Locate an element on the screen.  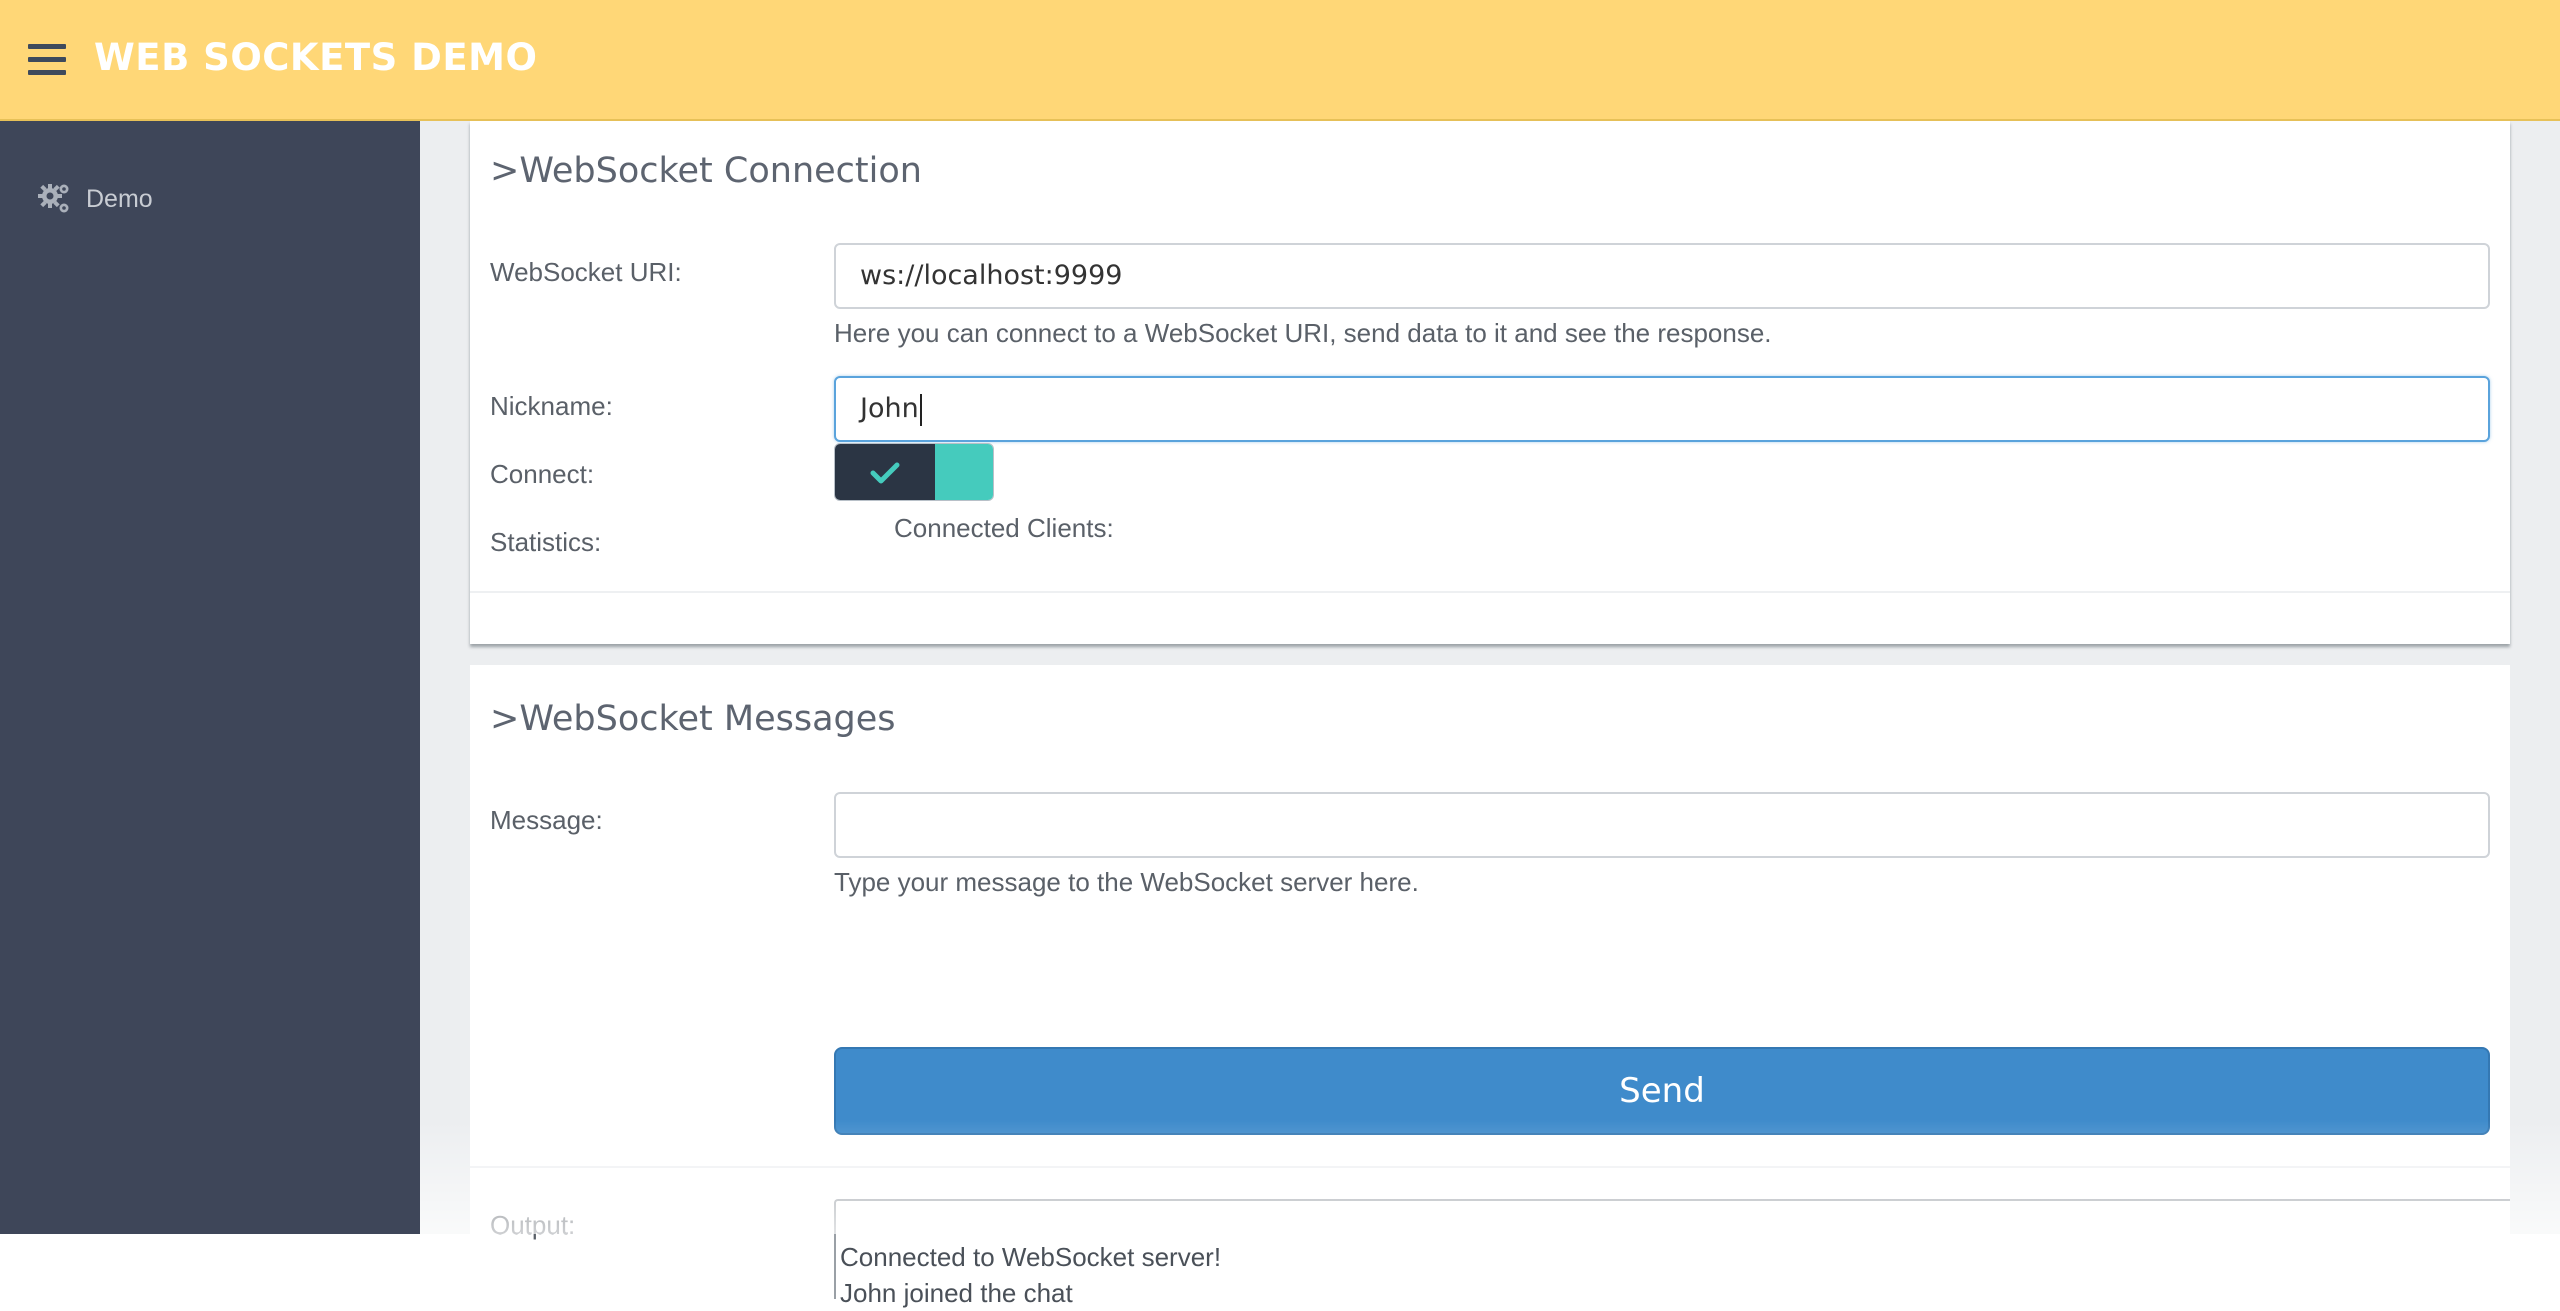
panel-title: >WebSocket Messages is located at coordinates (693, 719).